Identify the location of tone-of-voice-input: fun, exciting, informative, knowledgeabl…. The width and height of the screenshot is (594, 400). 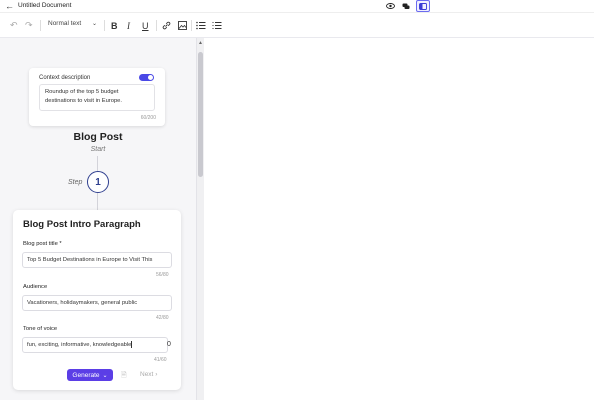
(95, 345).